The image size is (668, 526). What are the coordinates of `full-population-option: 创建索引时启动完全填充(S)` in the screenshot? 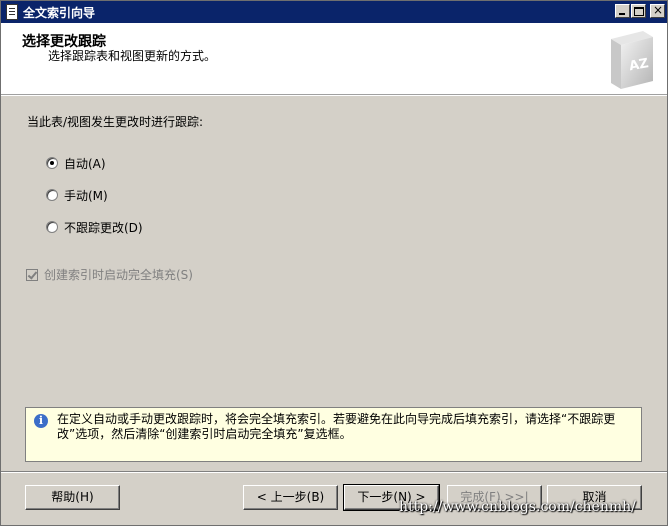 It's located at (109, 274).